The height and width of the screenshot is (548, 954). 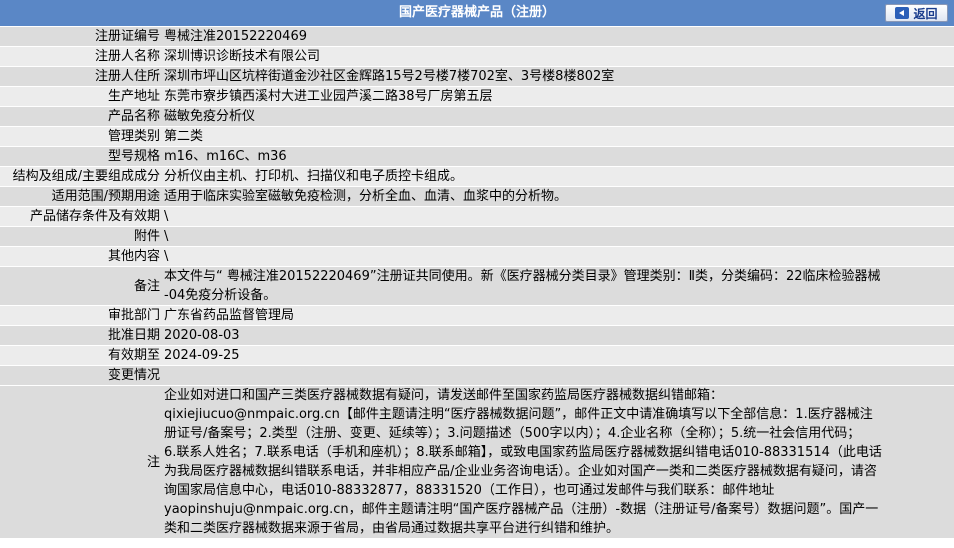 I want to click on row-label: 注册人住所, so click(x=81, y=76).